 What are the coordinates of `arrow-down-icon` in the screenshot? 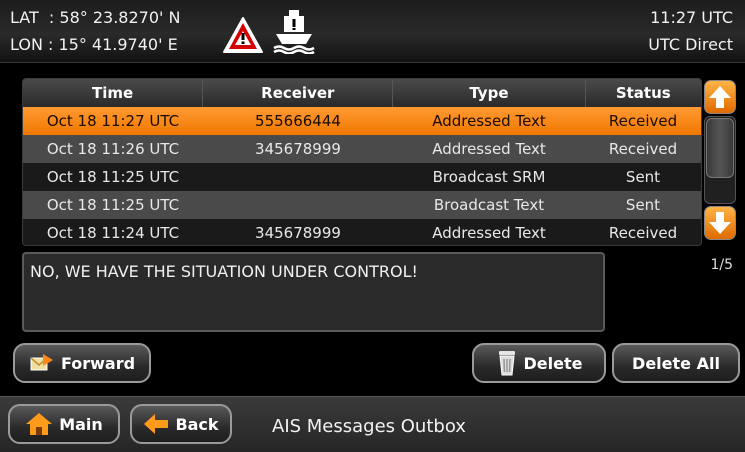 It's located at (720, 223).